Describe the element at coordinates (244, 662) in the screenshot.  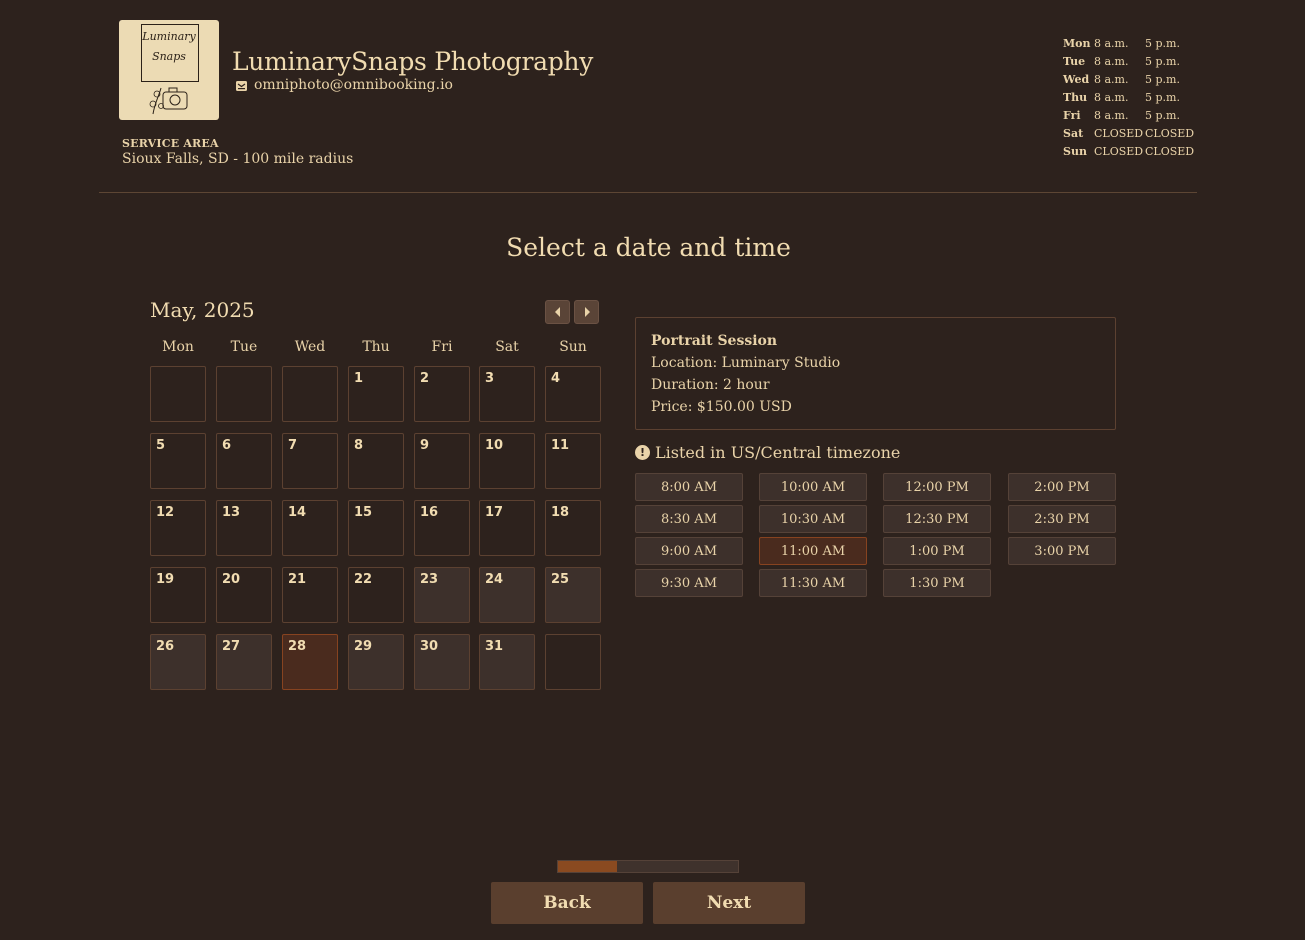
I see `calendar-day: 27` at that location.